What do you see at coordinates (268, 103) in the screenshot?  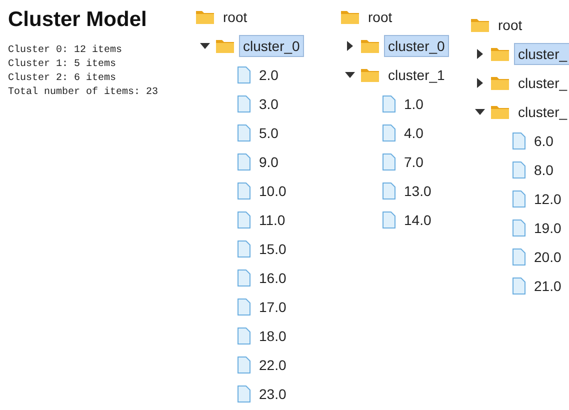 I see `tree-node-label: 3.0` at bounding box center [268, 103].